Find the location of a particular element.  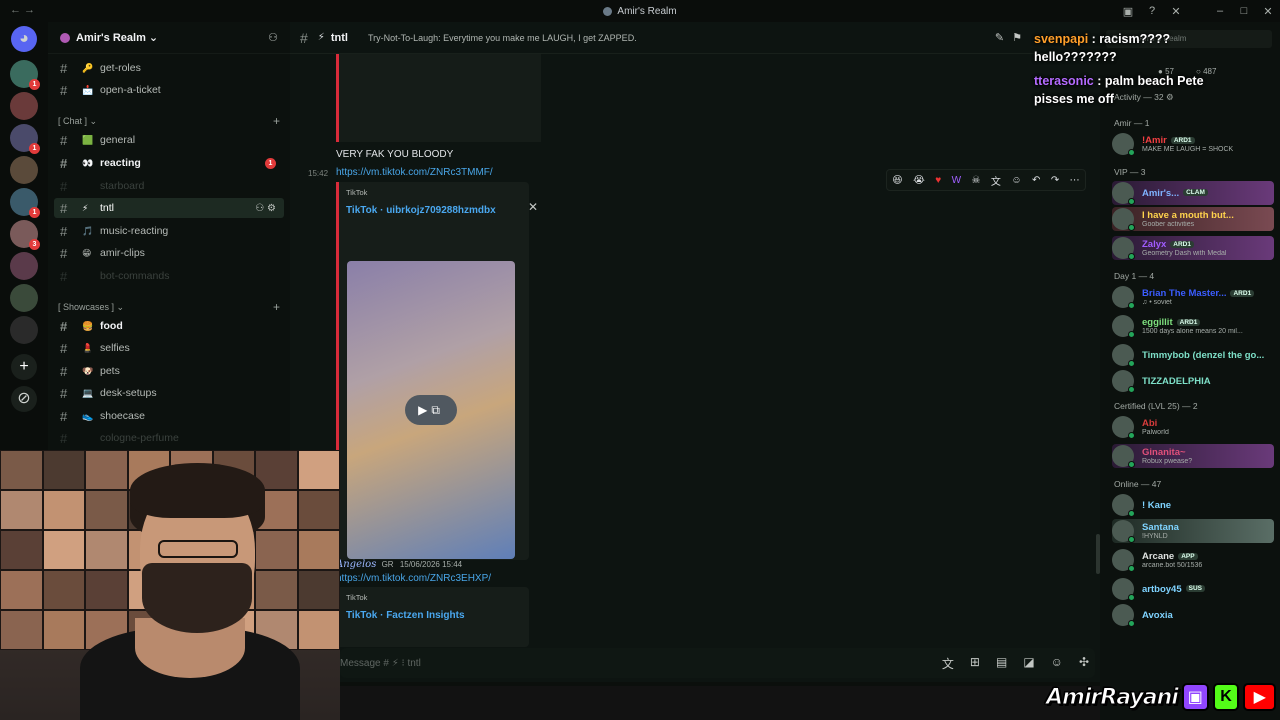

category-showcases: [ Showcases ] ⌄ + is located at coordinates (169, 307).